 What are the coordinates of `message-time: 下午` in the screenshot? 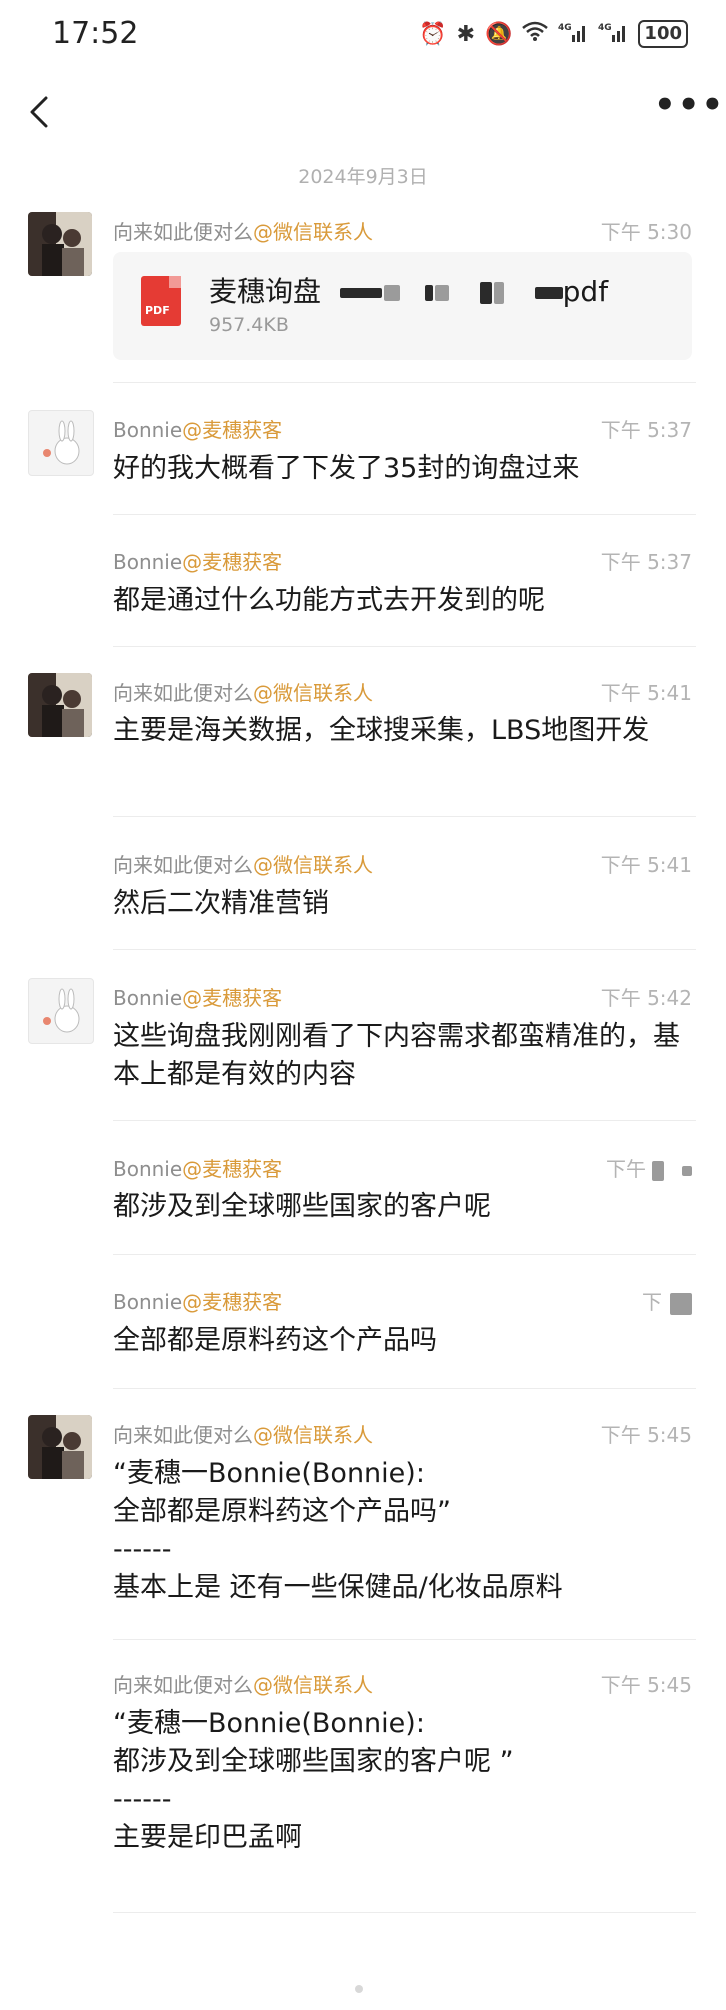 It's located at (649, 1167).